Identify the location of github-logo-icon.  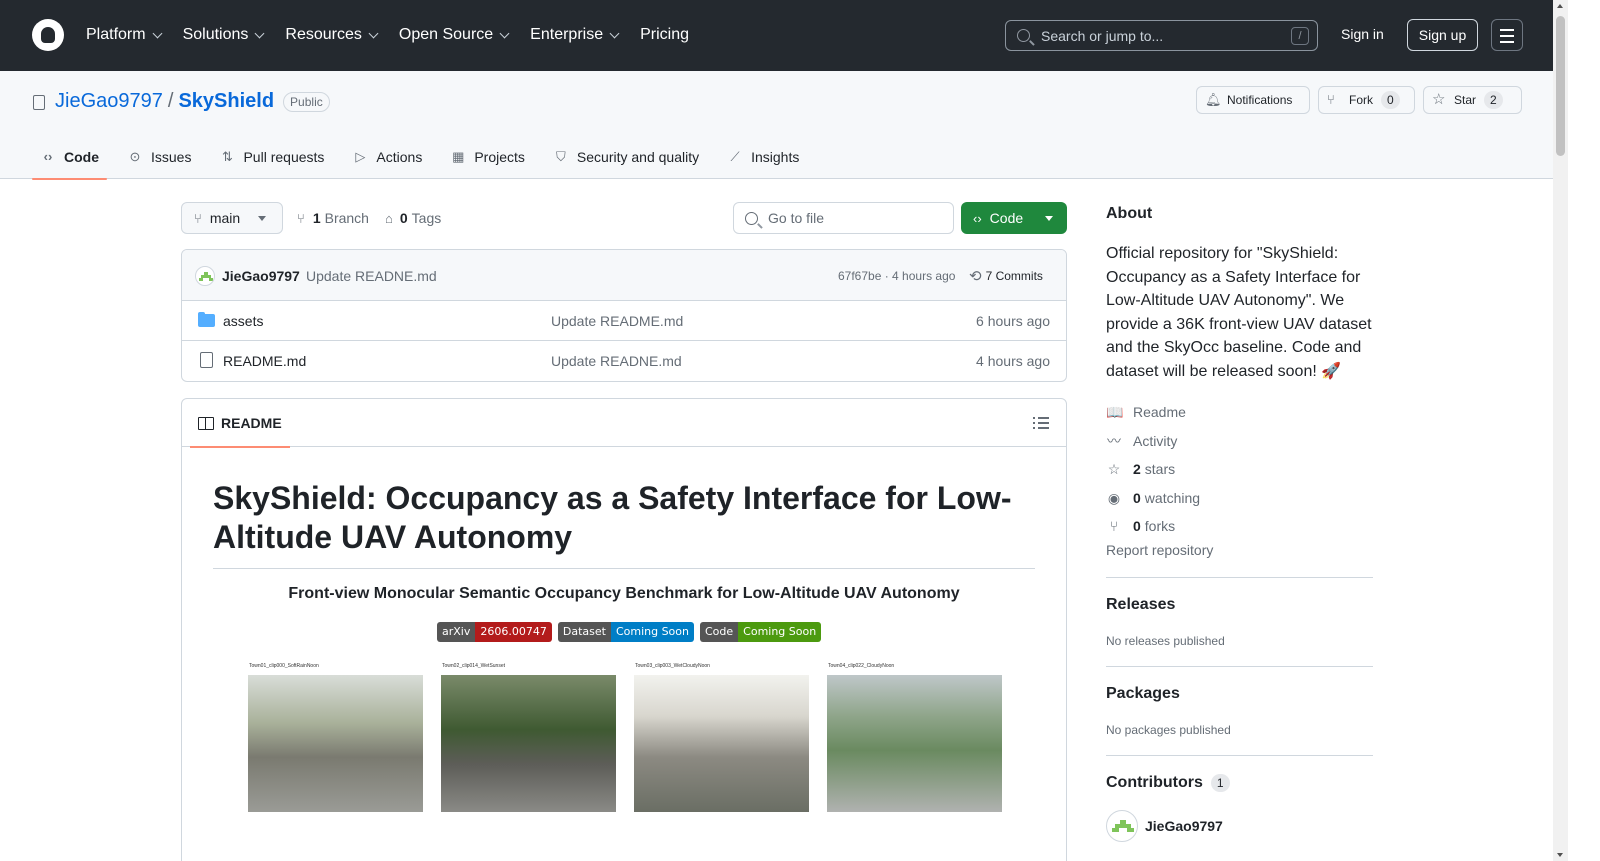
(48, 35).